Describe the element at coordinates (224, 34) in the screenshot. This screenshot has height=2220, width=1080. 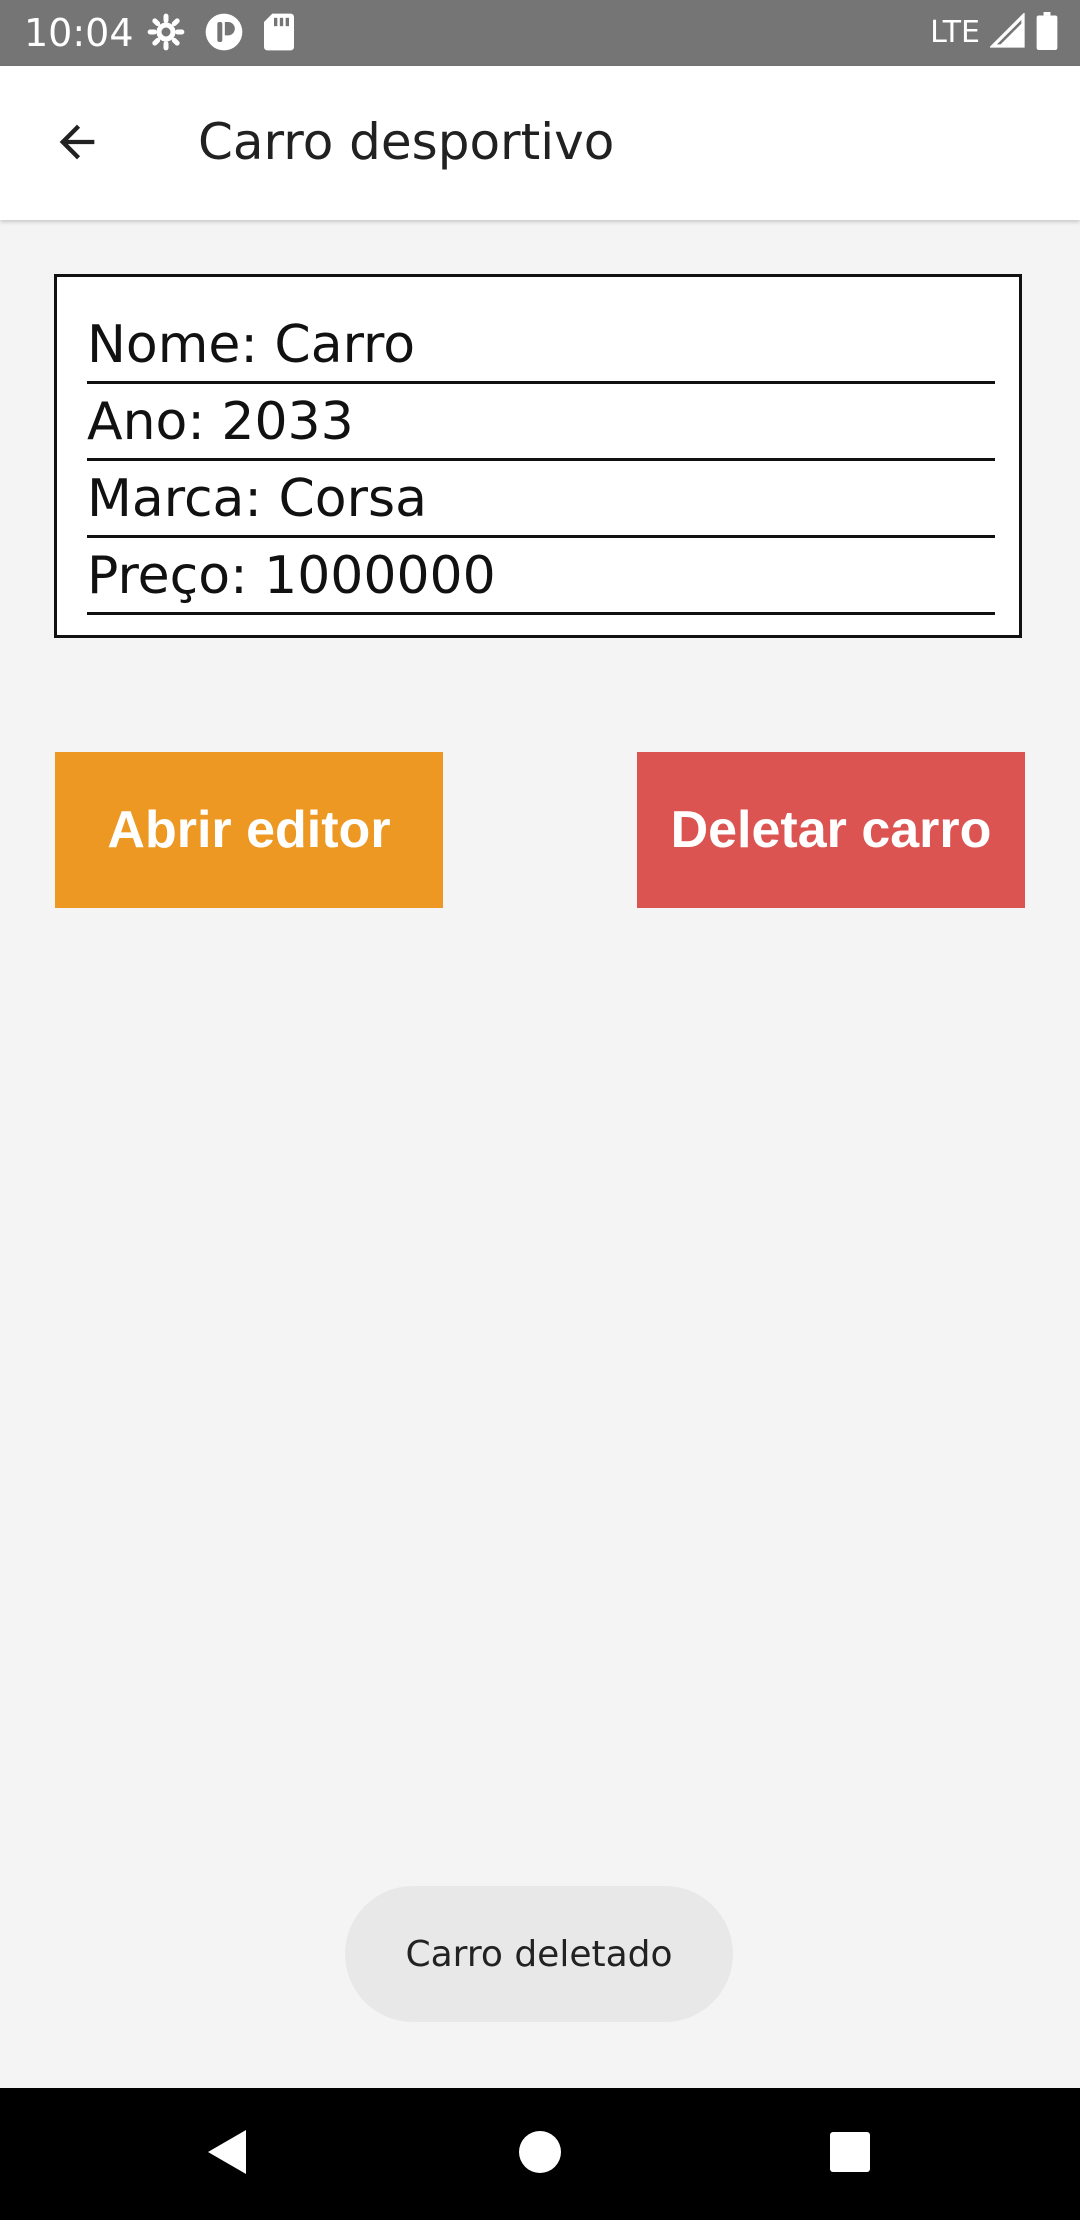
I see `shield-app-icon` at that location.